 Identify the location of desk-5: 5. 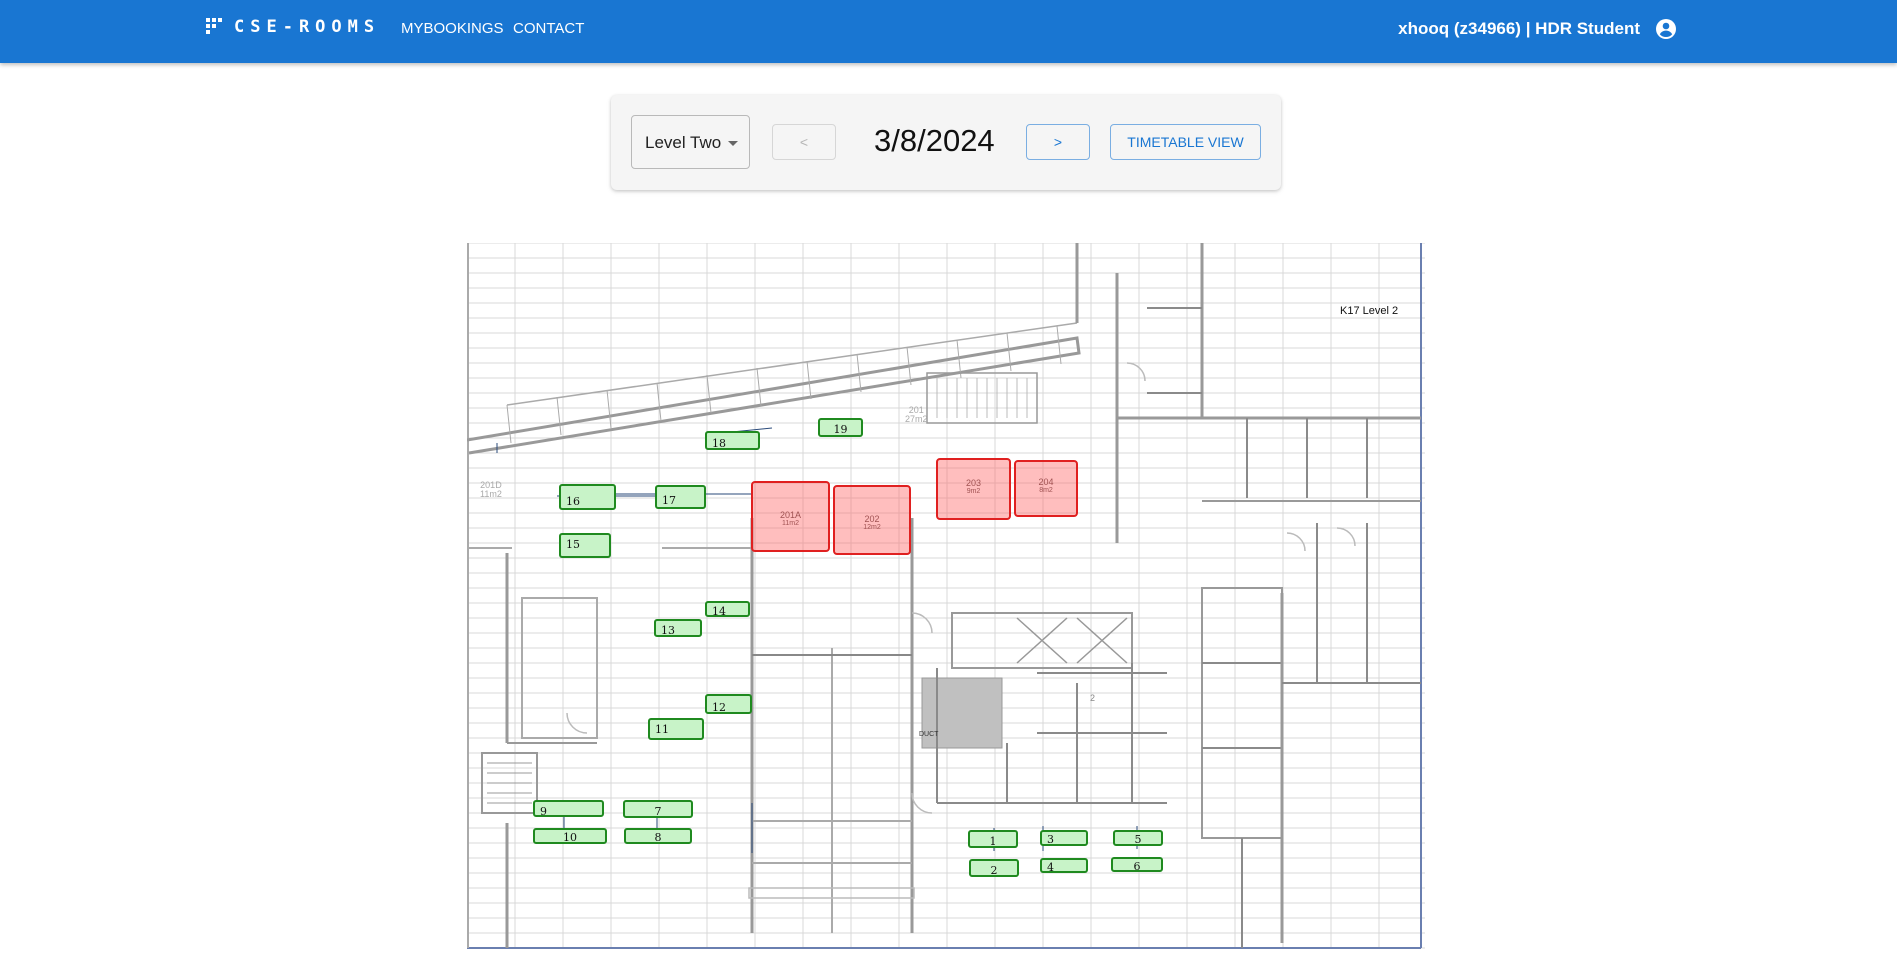
(1138, 838).